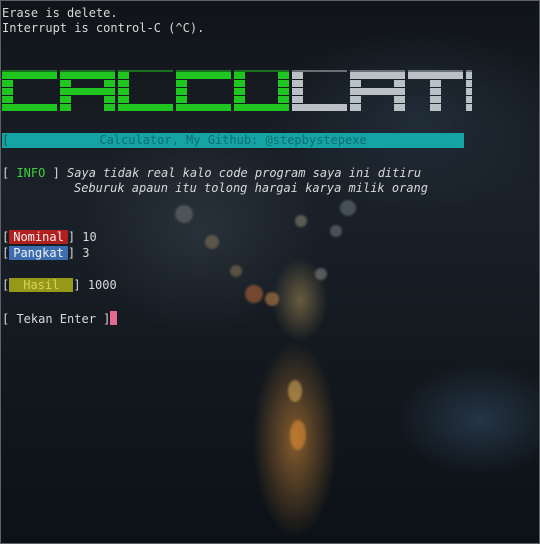 The height and width of the screenshot is (544, 540). Describe the element at coordinates (233, 140) in the screenshot. I see `title-text: Calculator, My Github: @stepbystepexe` at that location.